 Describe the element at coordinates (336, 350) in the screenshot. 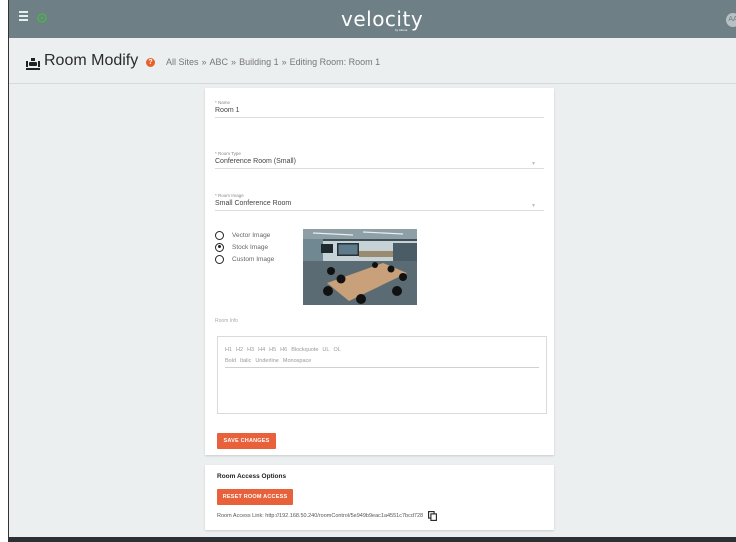

I see `ol-button: OL` at that location.